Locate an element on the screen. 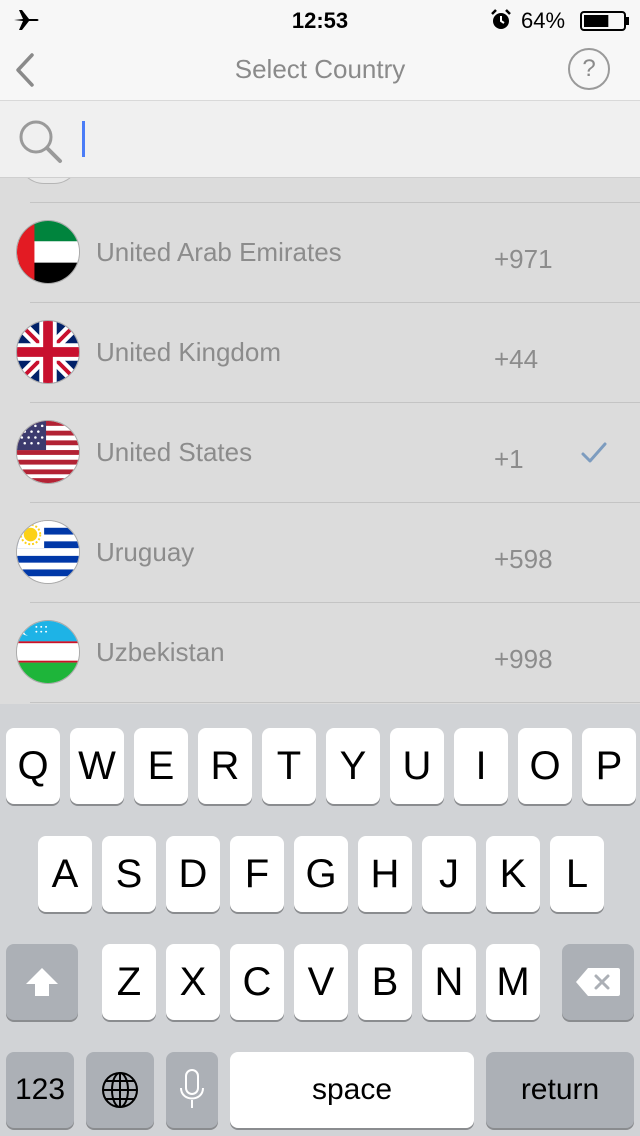  key-u: U is located at coordinates (417, 766).